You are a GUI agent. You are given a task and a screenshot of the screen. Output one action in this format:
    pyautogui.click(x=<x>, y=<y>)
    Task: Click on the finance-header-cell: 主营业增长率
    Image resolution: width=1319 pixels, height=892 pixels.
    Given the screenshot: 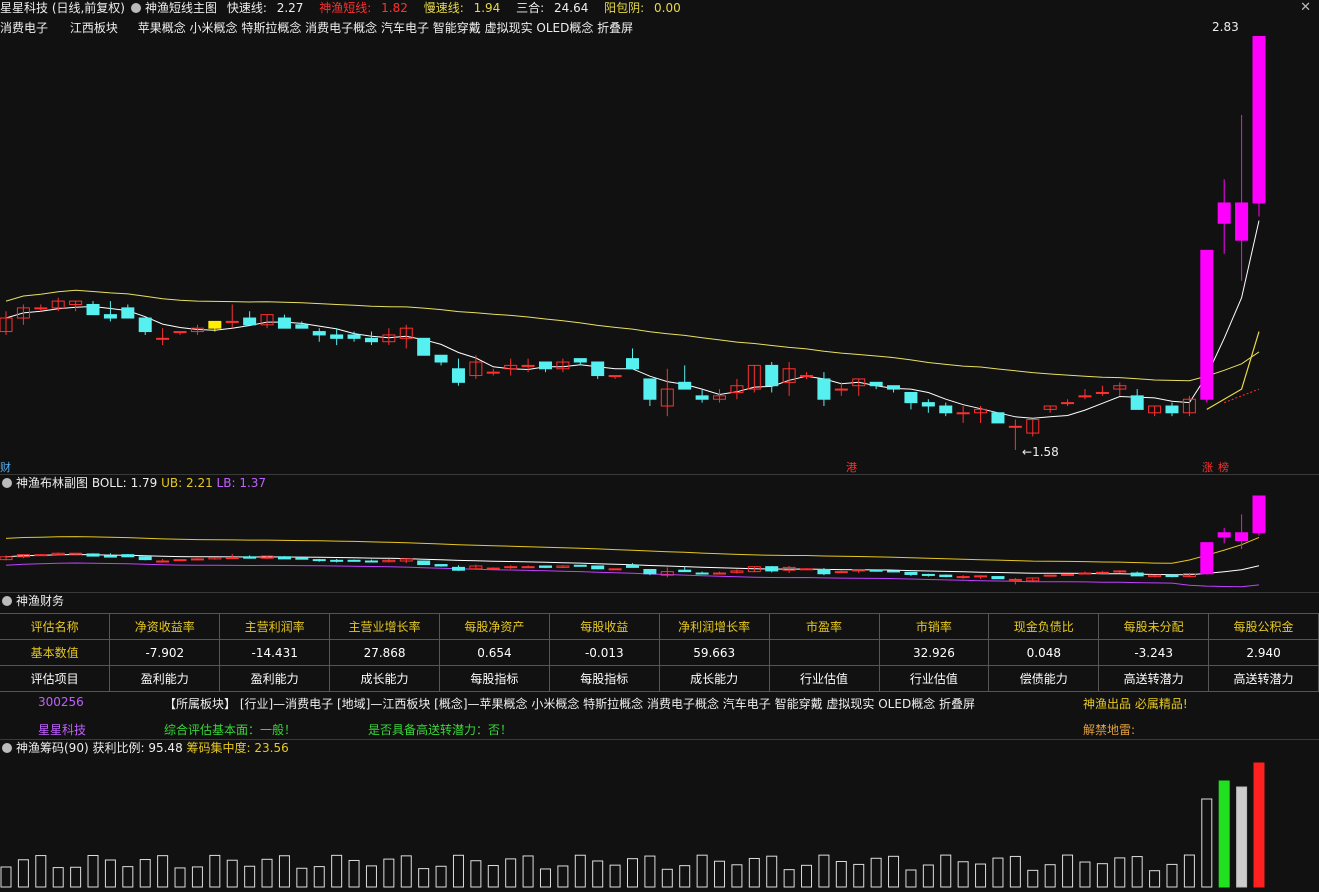 What is the action you would take?
    pyautogui.click(x=384, y=626)
    